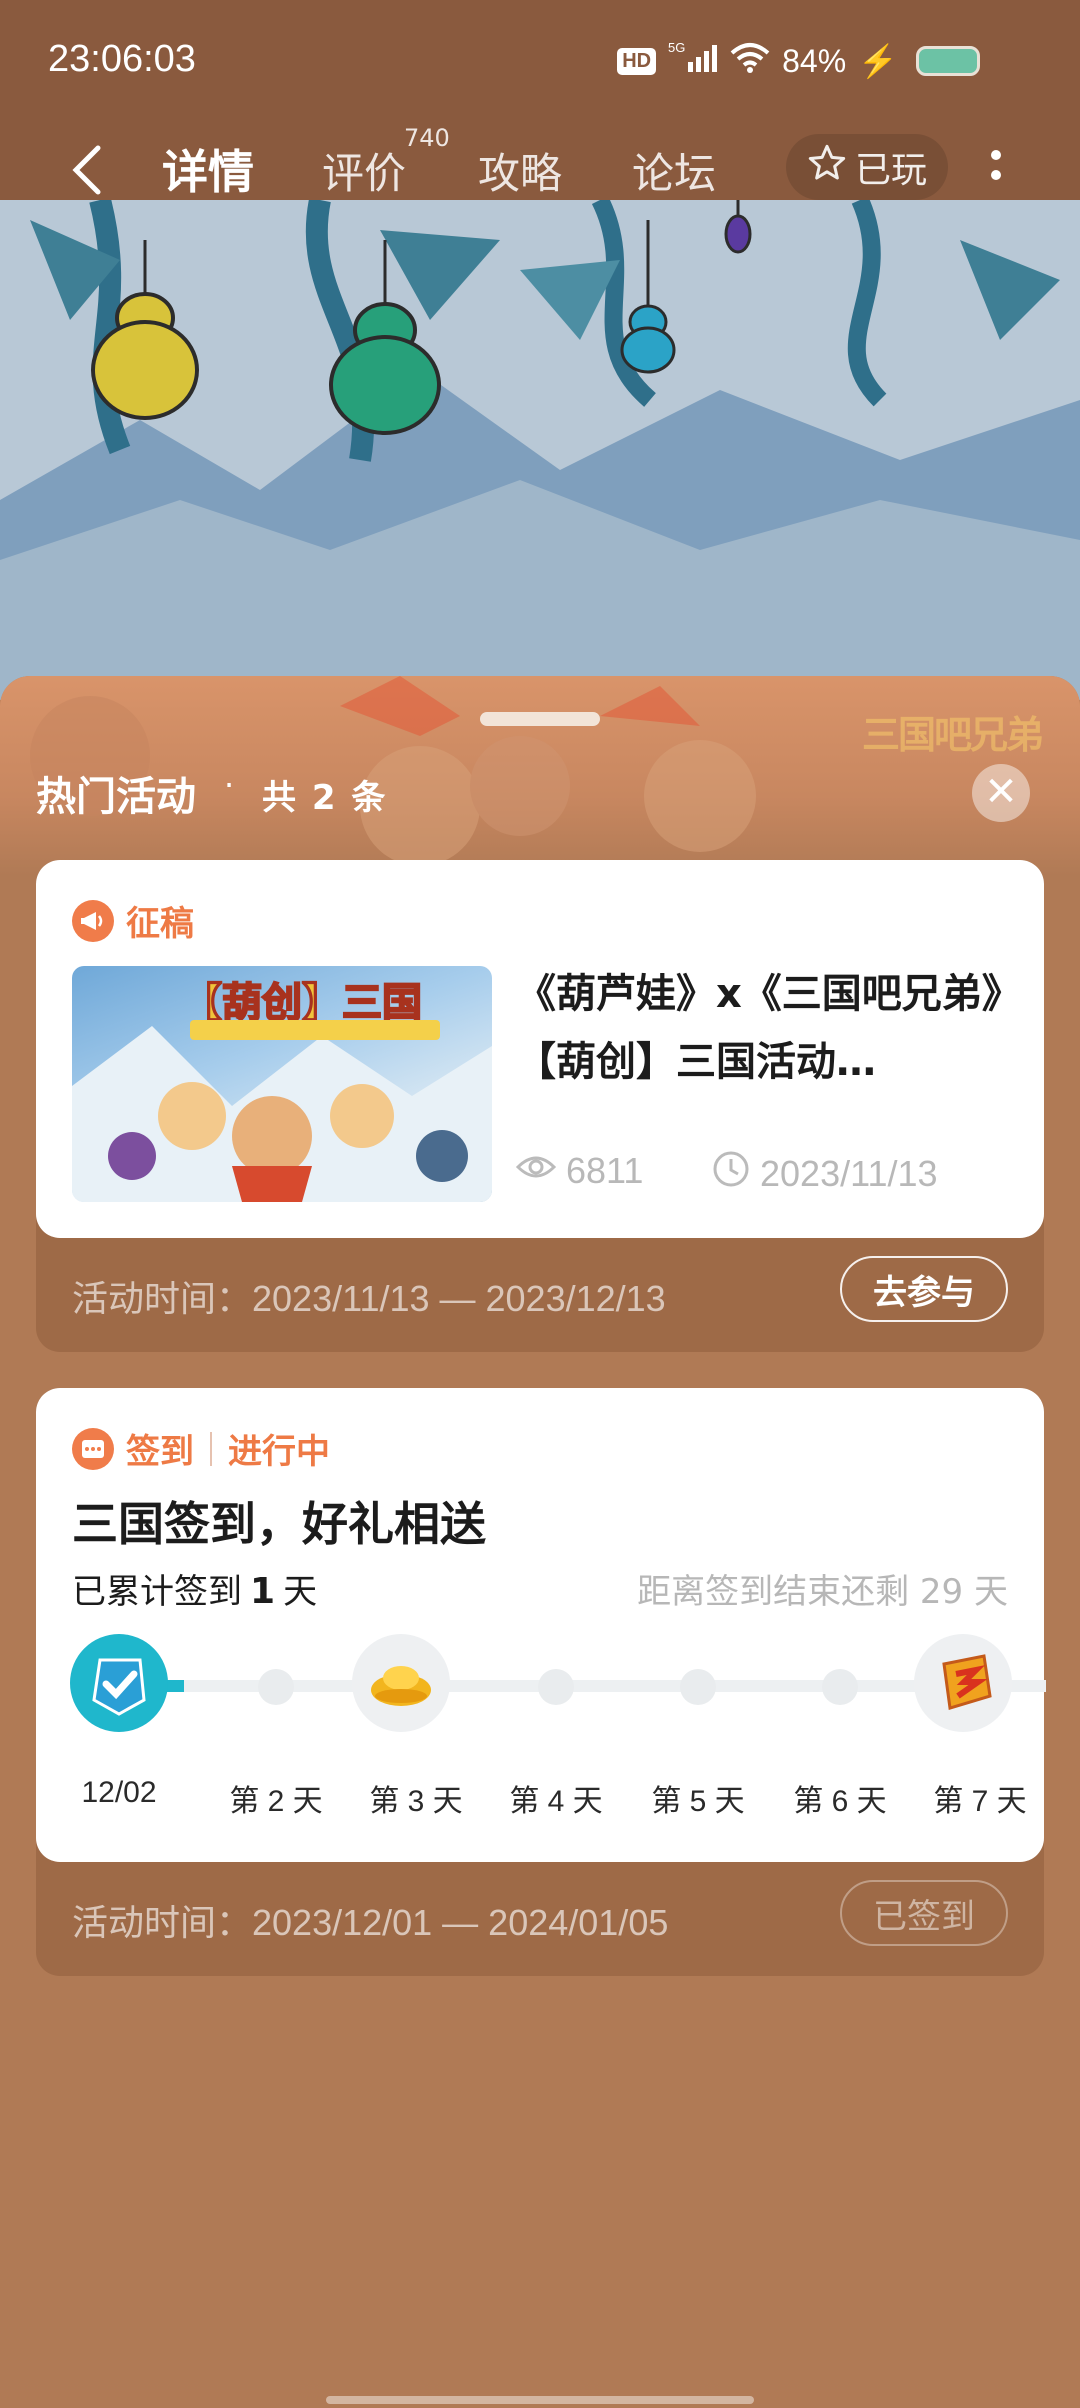 This screenshot has height=2408, width=1080. Describe the element at coordinates (201, 1448) in the screenshot. I see `activity-tag-row: 签到 进行中` at that location.